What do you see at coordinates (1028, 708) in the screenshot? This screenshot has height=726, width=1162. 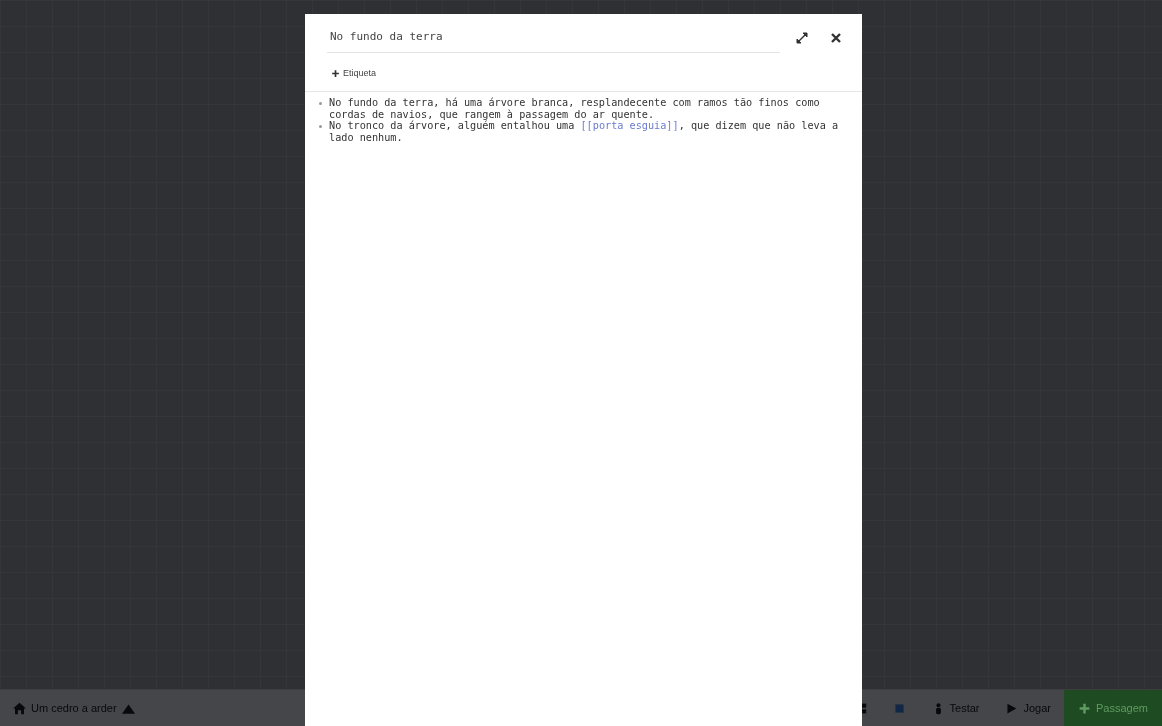 I see `toolbar-button: Jogar` at bounding box center [1028, 708].